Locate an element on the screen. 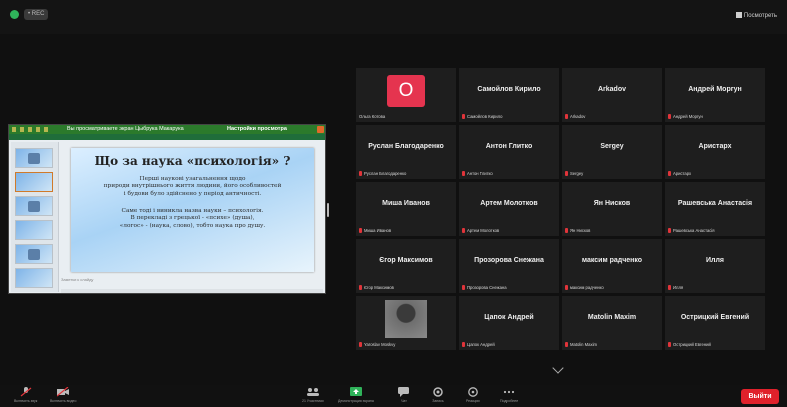 This screenshot has height=407, width=787. record-label: Запись is located at coordinates (438, 401).